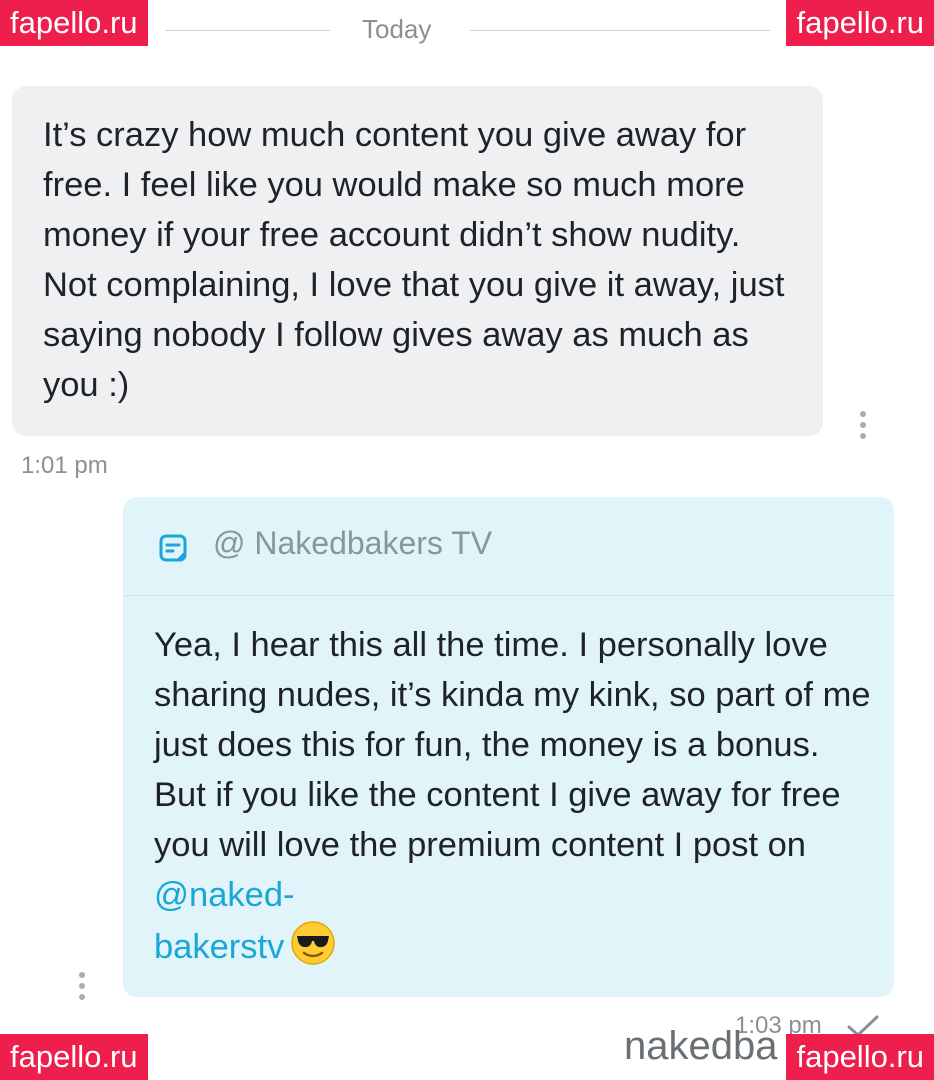 The height and width of the screenshot is (1080, 934). Describe the element at coordinates (397, 29) in the screenshot. I see `date-divider-label: Today` at that location.